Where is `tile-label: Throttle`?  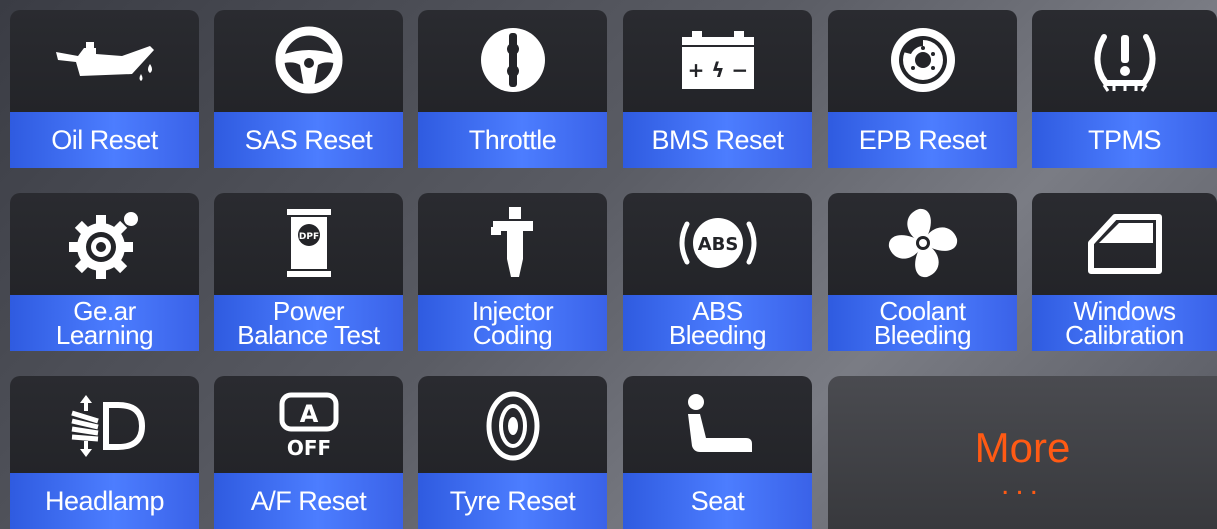
tile-label: Throttle is located at coordinates (512, 140).